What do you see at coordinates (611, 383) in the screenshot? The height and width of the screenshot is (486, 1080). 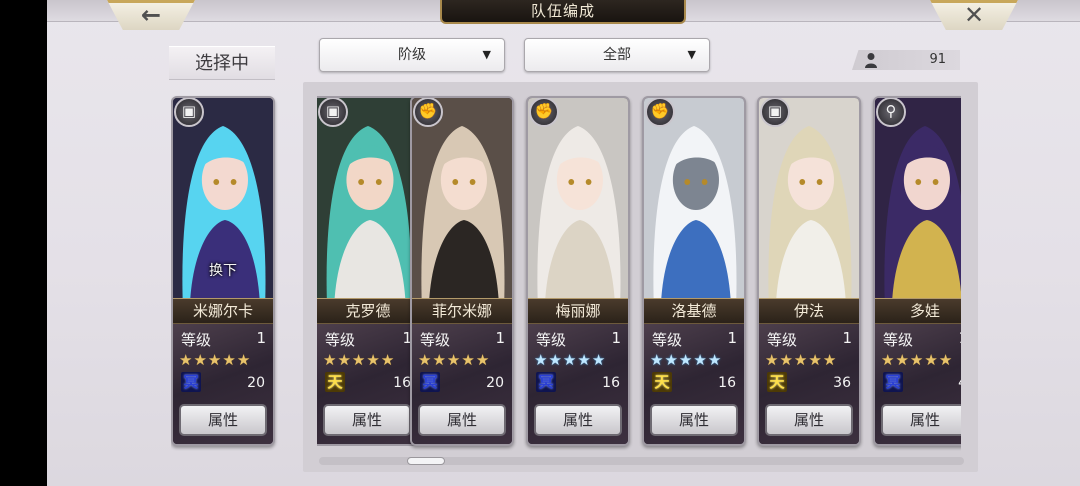 I see `unit-cost: 16` at bounding box center [611, 383].